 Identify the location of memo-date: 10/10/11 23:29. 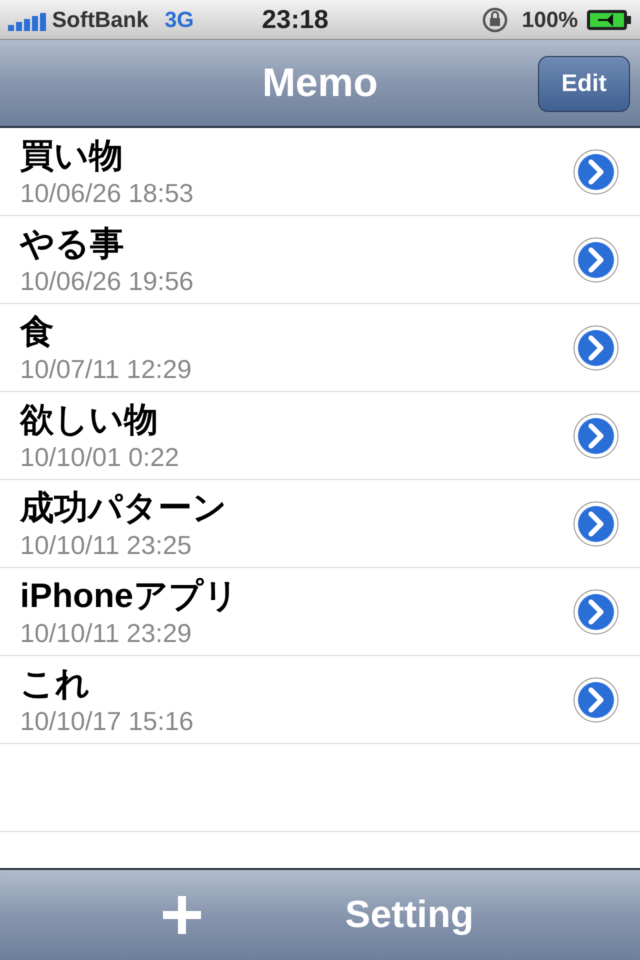
(106, 632).